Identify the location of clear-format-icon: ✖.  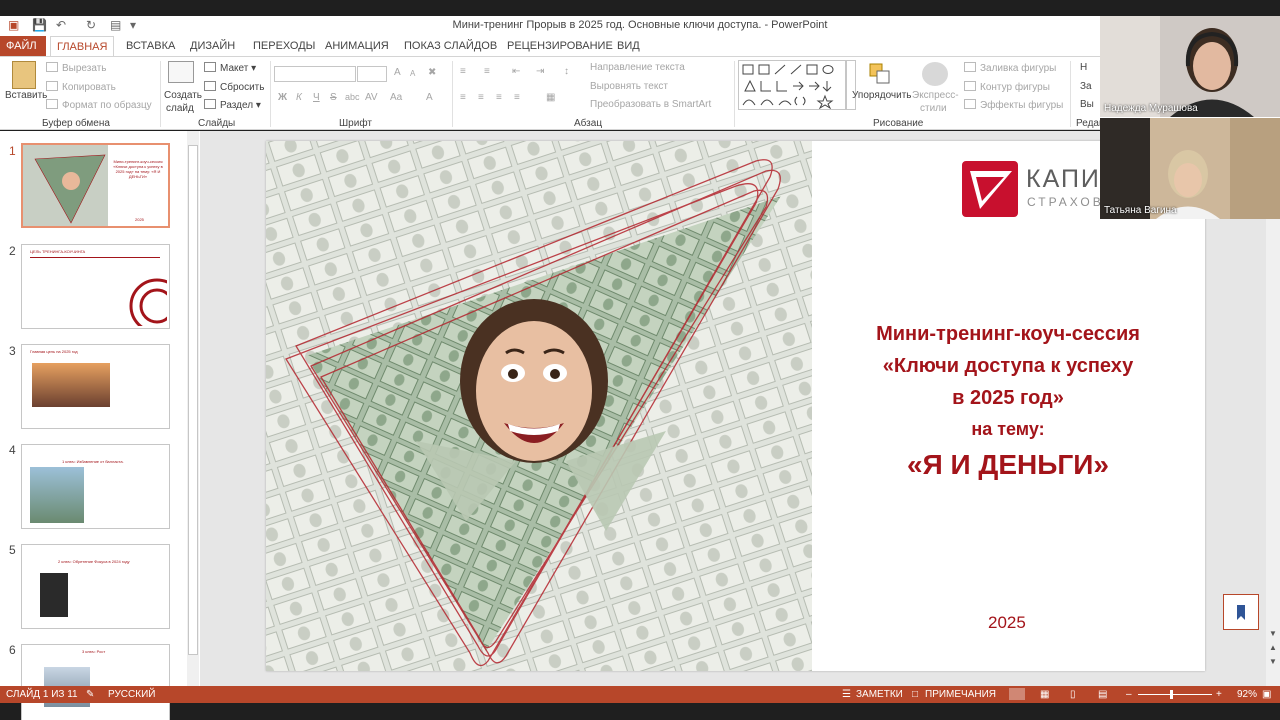
(432, 72).